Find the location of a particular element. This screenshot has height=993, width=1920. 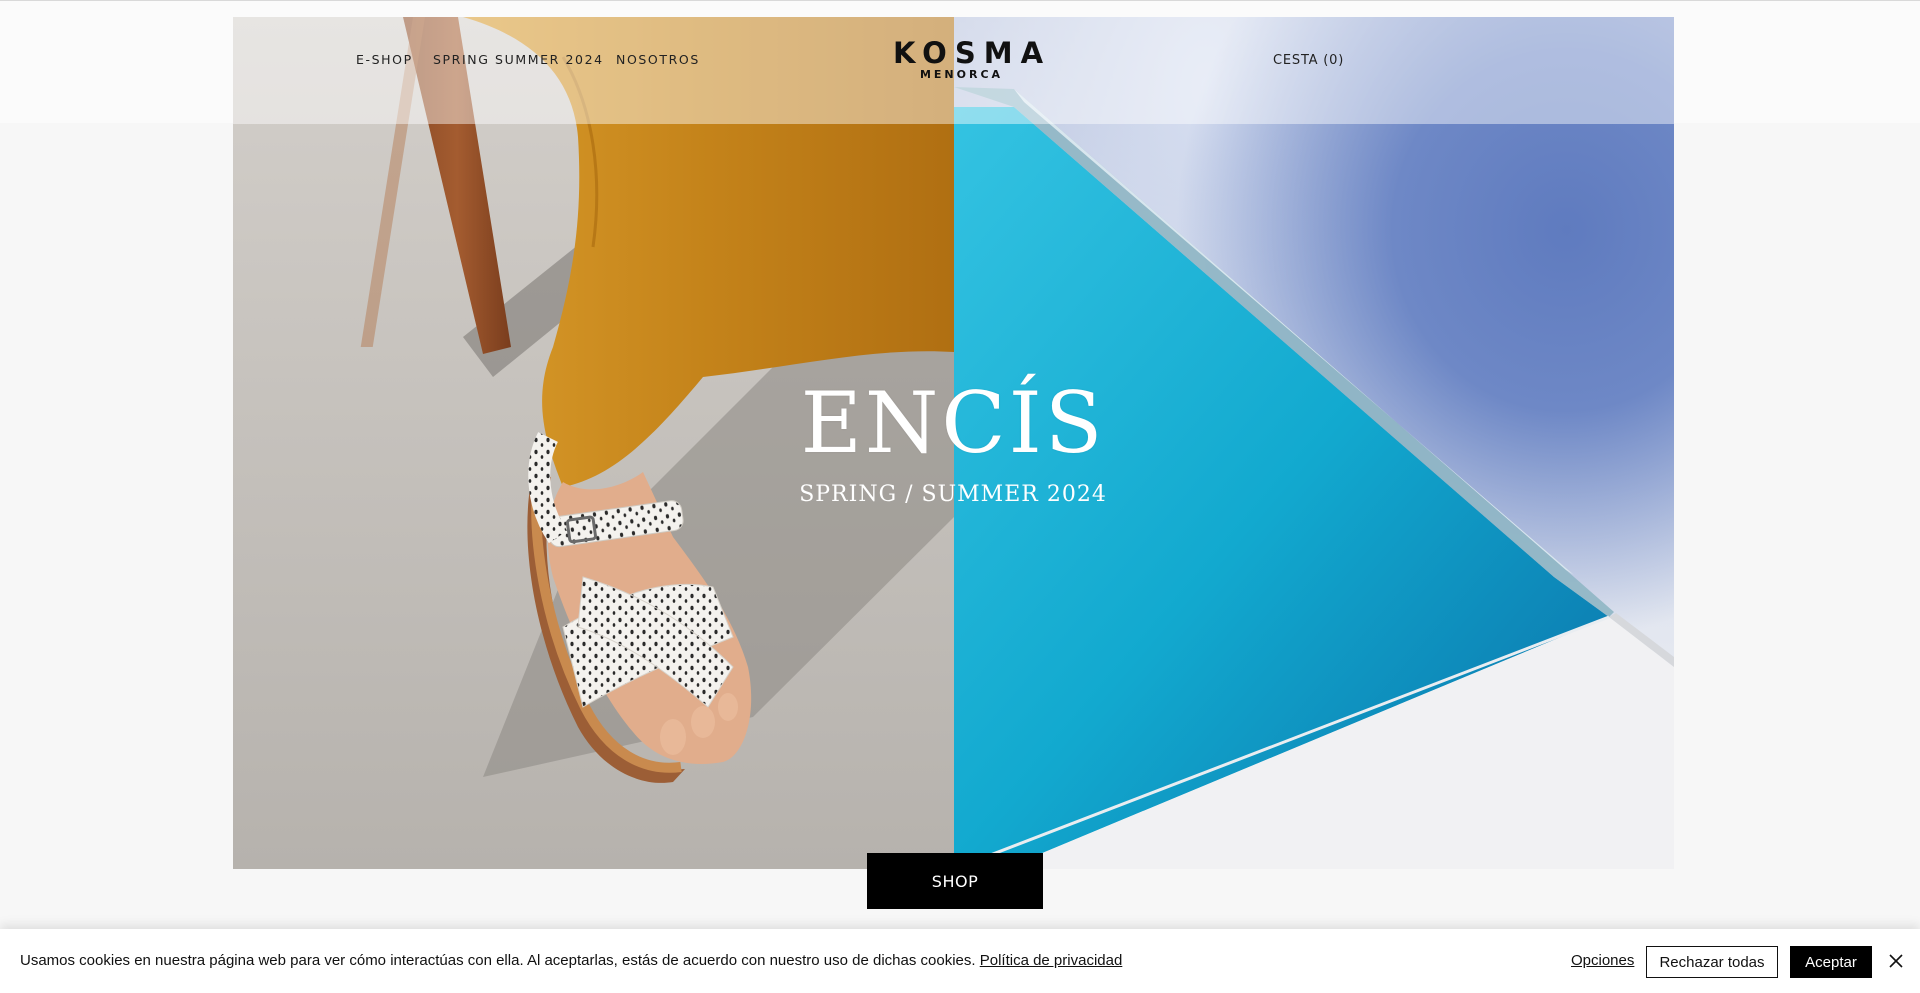

cart-link: CESTA (0) is located at coordinates (1308, 60).